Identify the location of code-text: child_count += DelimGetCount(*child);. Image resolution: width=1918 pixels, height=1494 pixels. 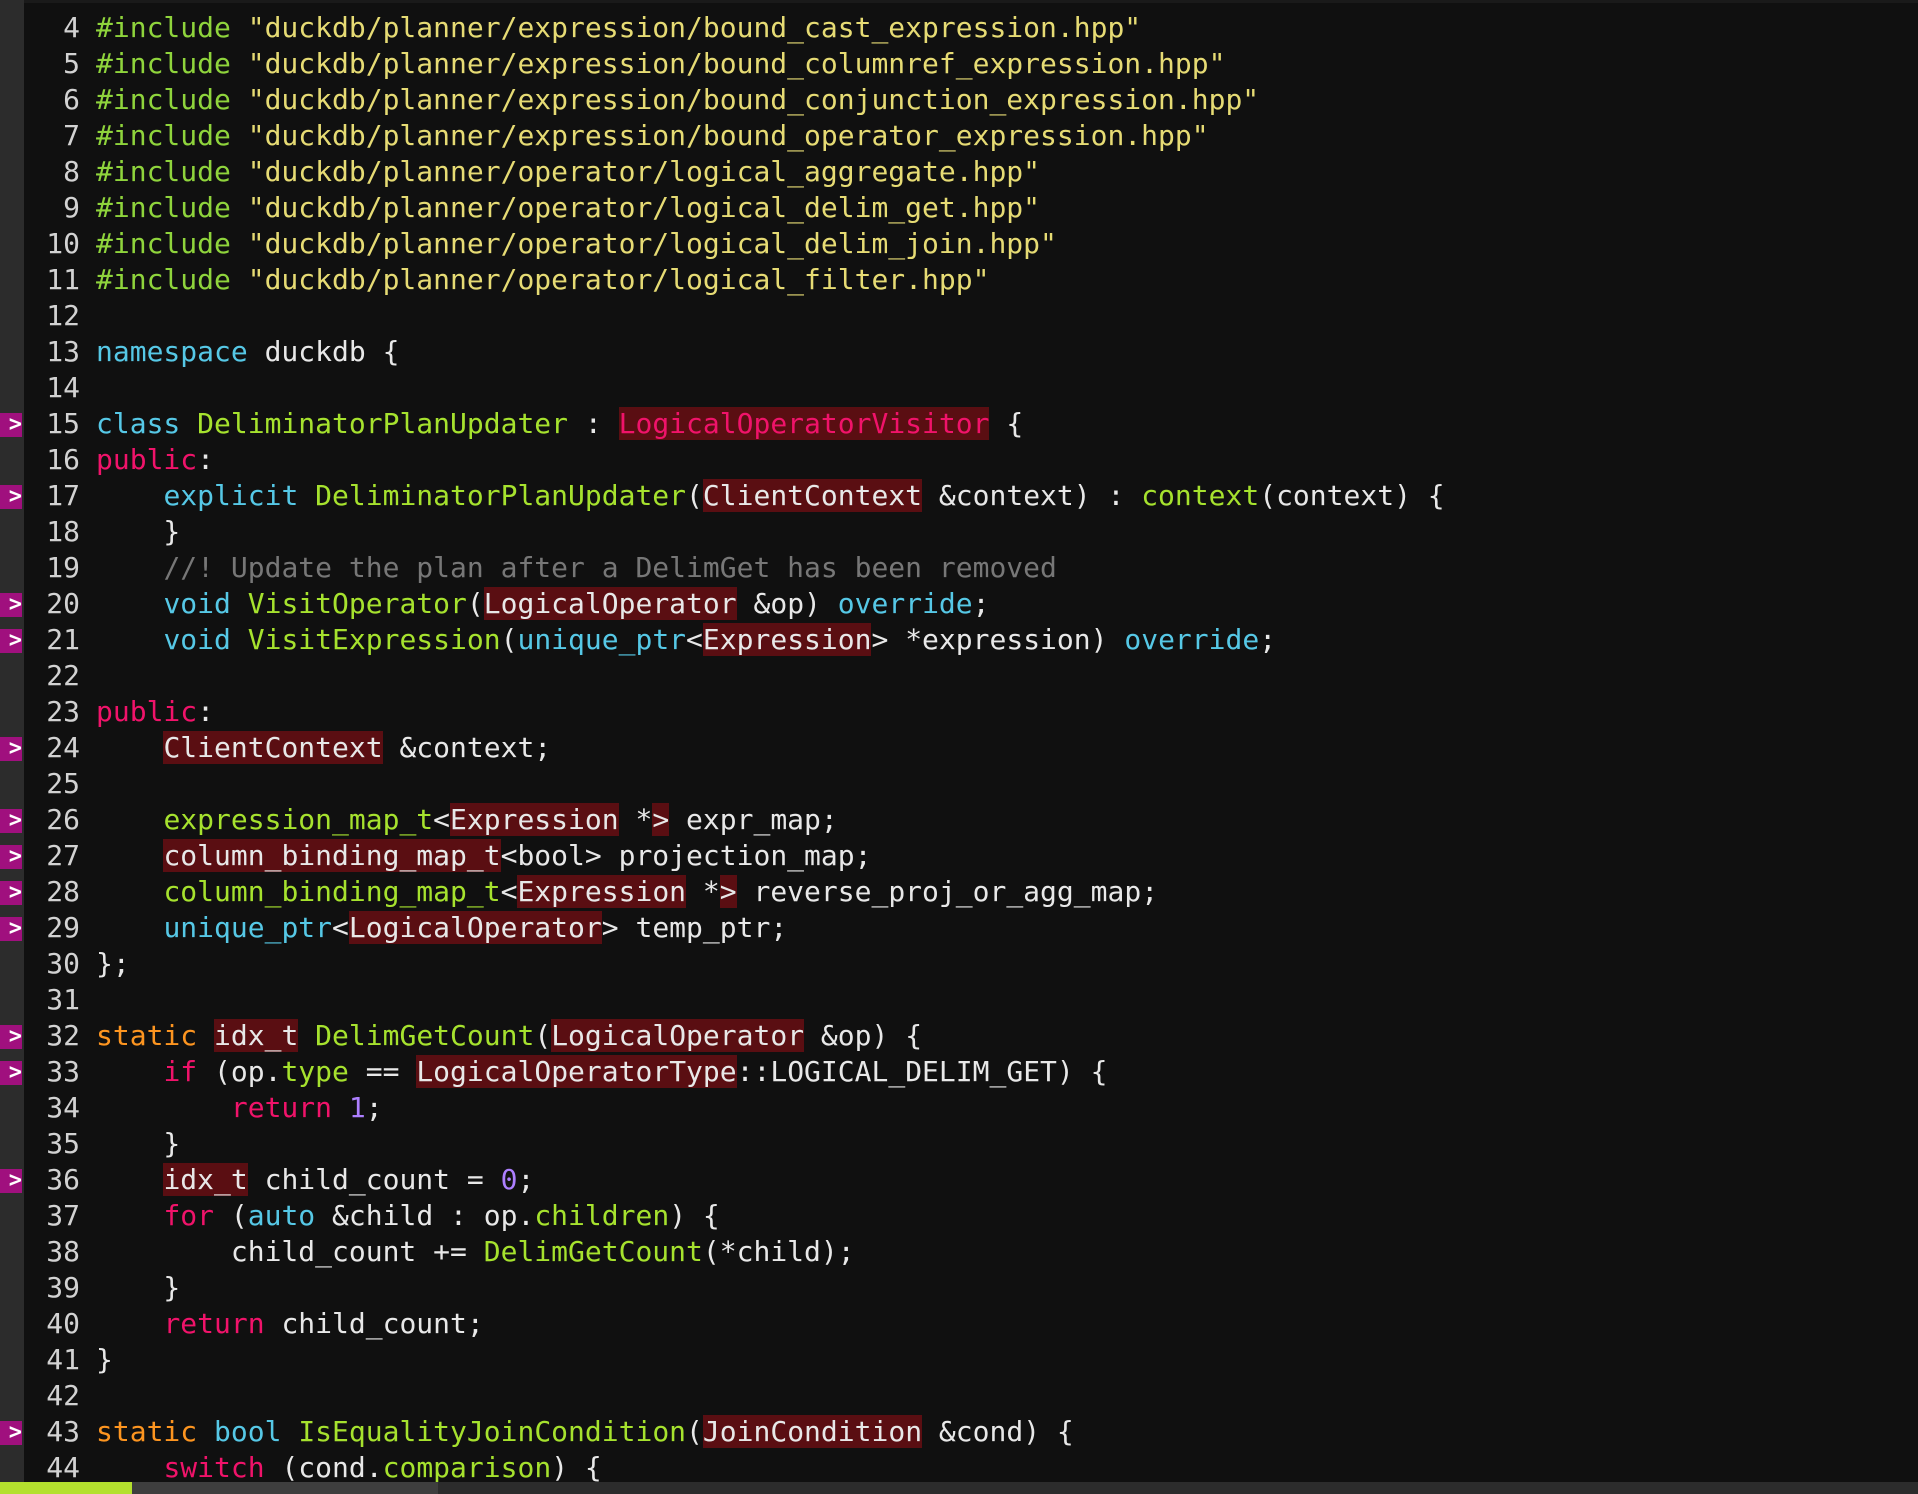
(475, 1252).